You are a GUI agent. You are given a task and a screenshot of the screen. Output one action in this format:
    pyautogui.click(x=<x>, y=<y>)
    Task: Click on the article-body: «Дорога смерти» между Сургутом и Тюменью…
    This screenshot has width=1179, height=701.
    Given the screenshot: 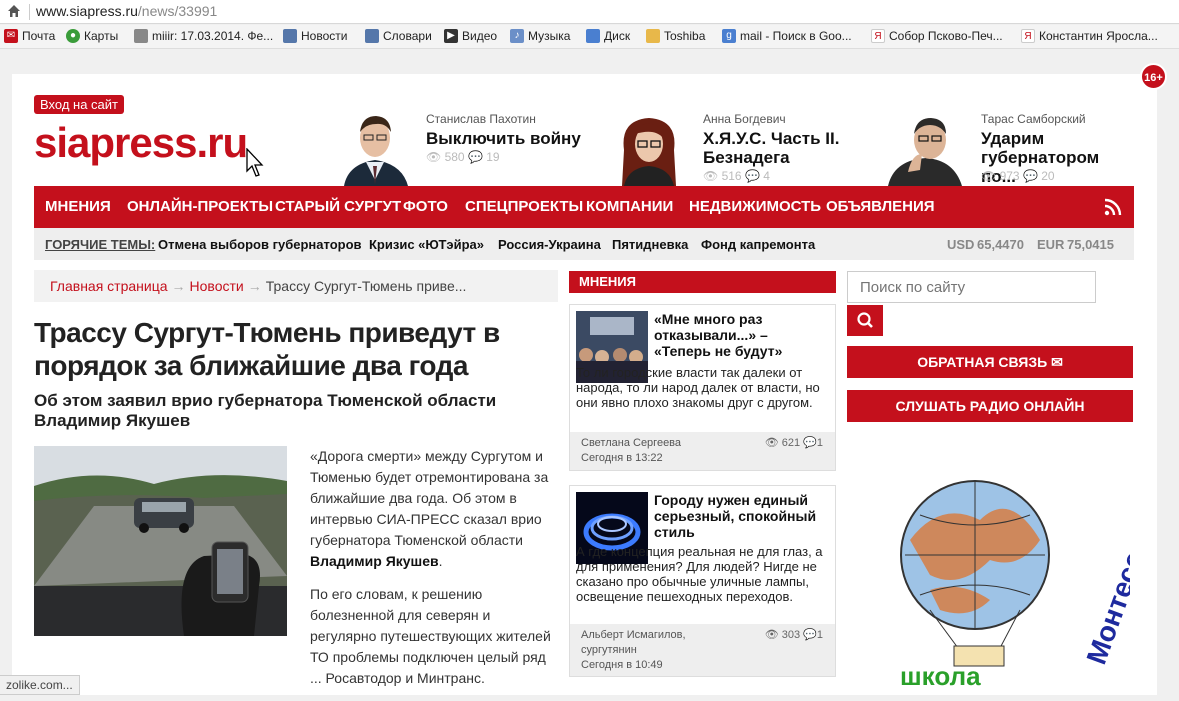 What is the action you would take?
    pyautogui.click(x=435, y=573)
    